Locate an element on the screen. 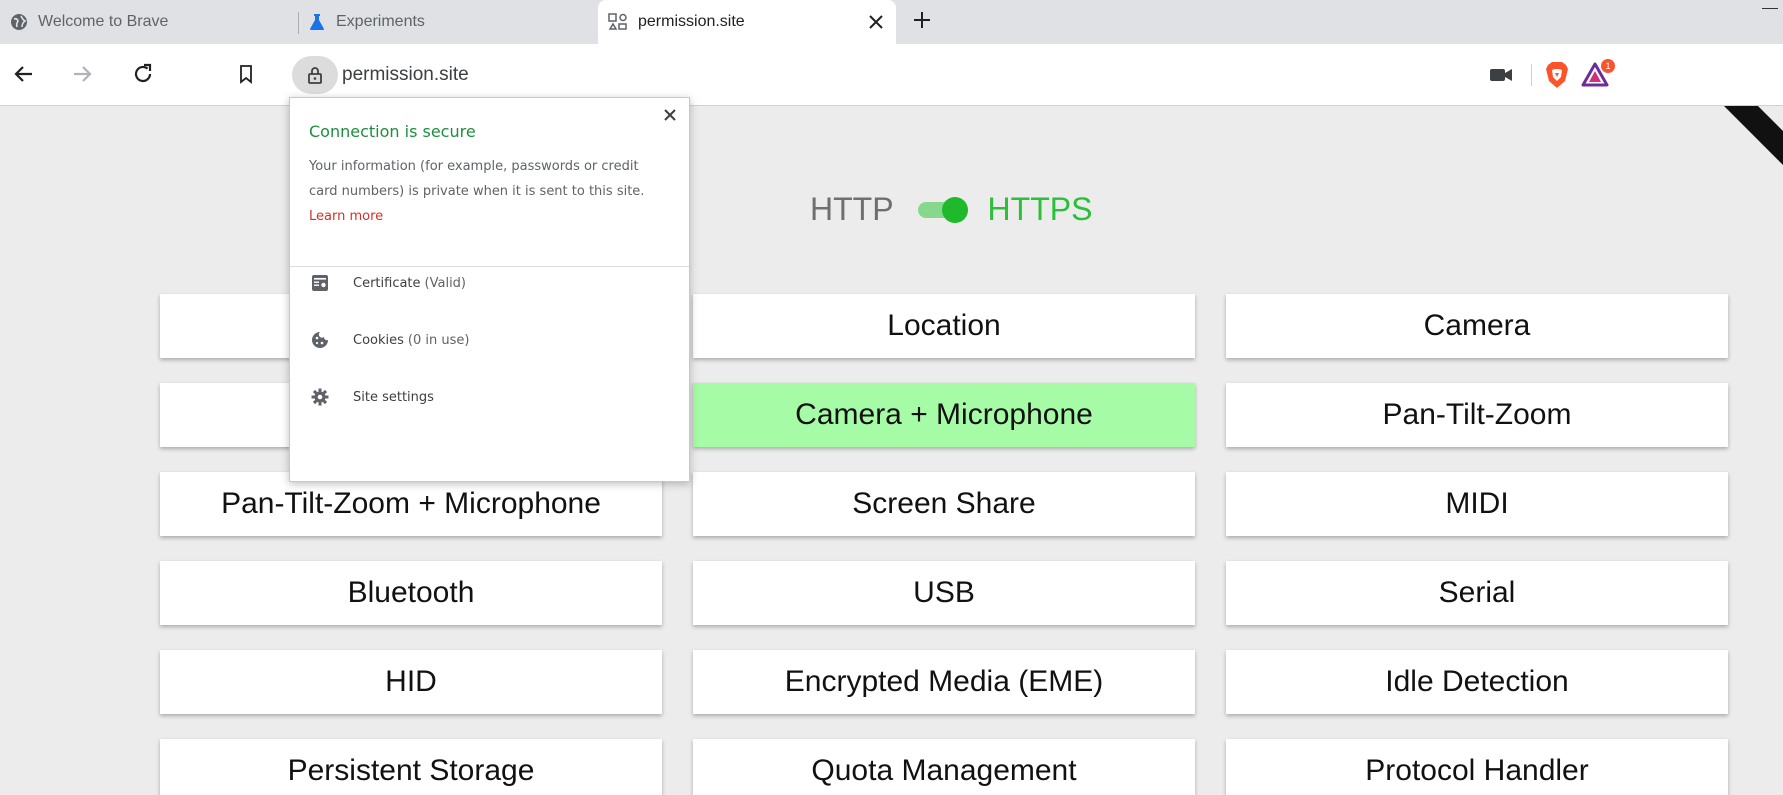 Image resolution: width=1783 pixels, height=795 pixels. tab-permission-site: permission.site is located at coordinates (747, 22).